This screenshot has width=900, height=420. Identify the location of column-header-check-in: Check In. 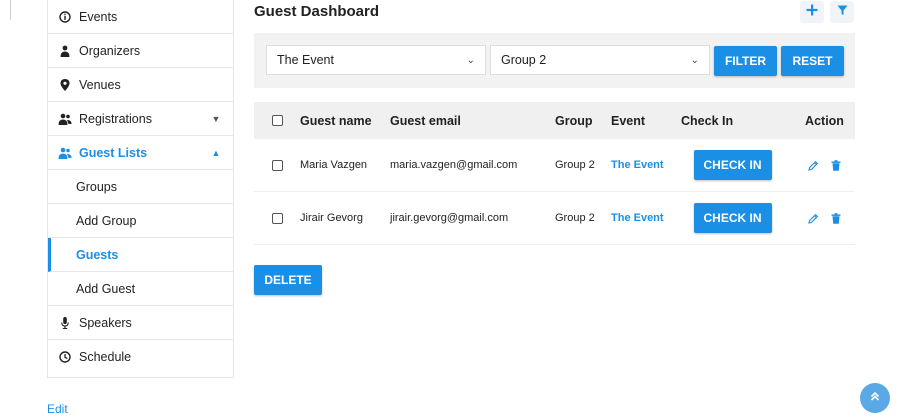
(707, 120).